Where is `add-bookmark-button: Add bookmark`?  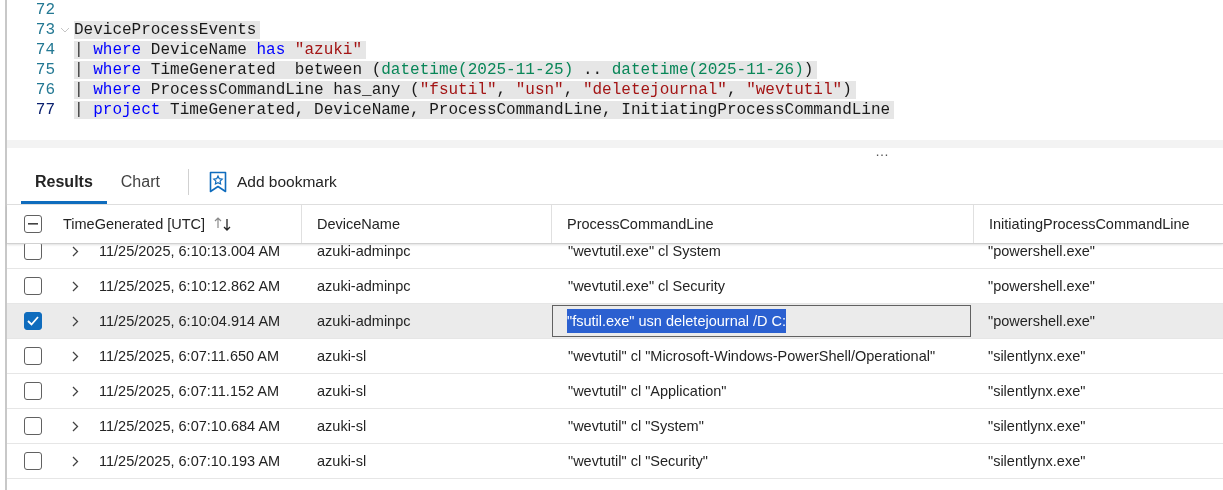
add-bookmark-button: Add bookmark is located at coordinates (272, 182).